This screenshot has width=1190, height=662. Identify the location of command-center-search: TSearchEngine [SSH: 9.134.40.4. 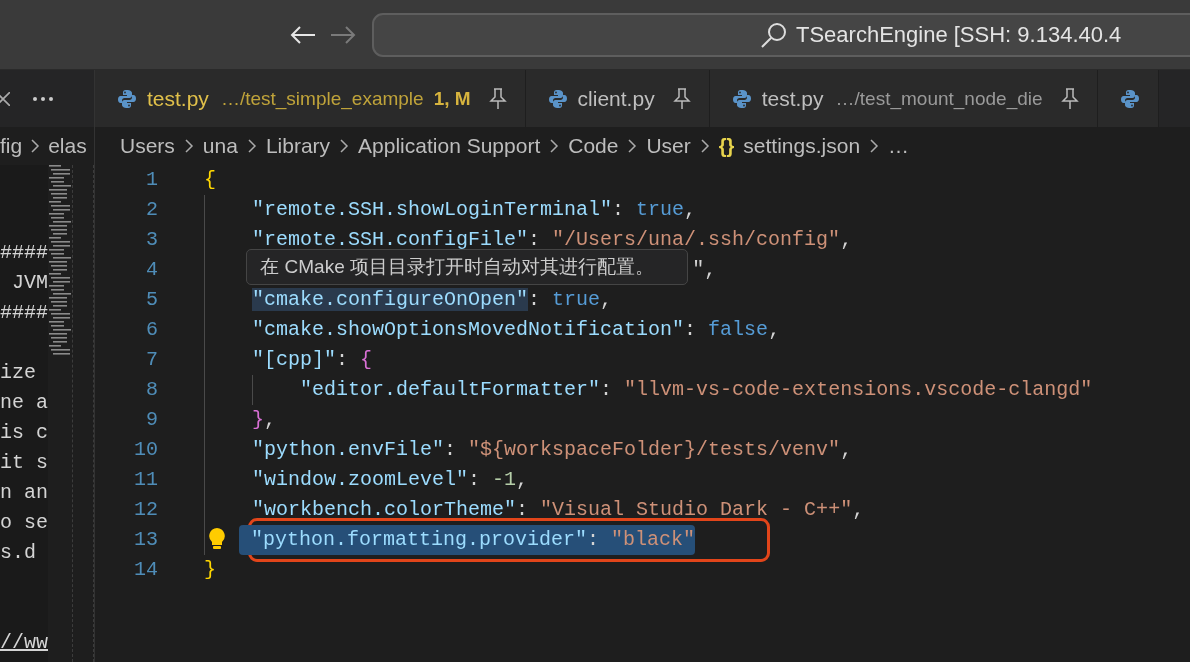
(781, 34).